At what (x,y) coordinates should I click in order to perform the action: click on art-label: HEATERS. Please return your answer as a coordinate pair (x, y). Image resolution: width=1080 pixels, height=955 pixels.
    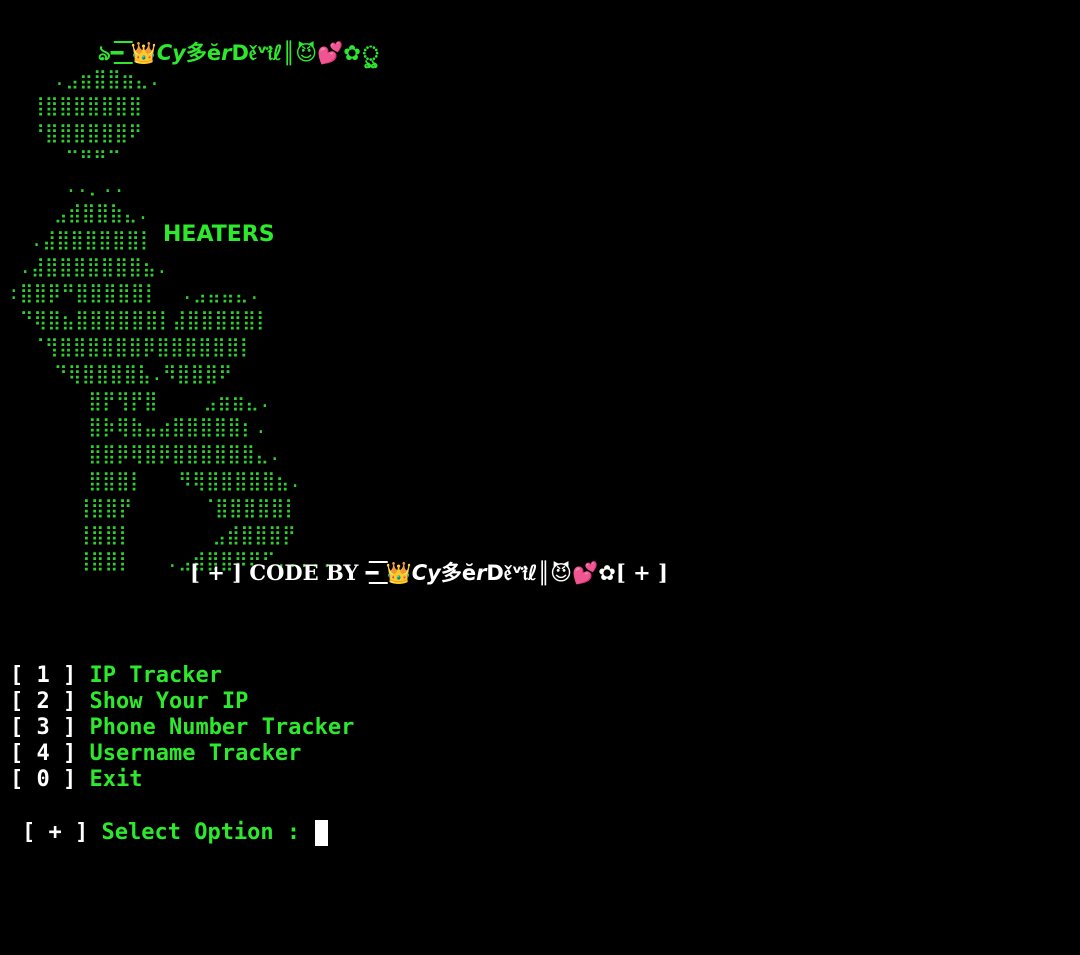
    Looking at the image, I should click on (219, 234).